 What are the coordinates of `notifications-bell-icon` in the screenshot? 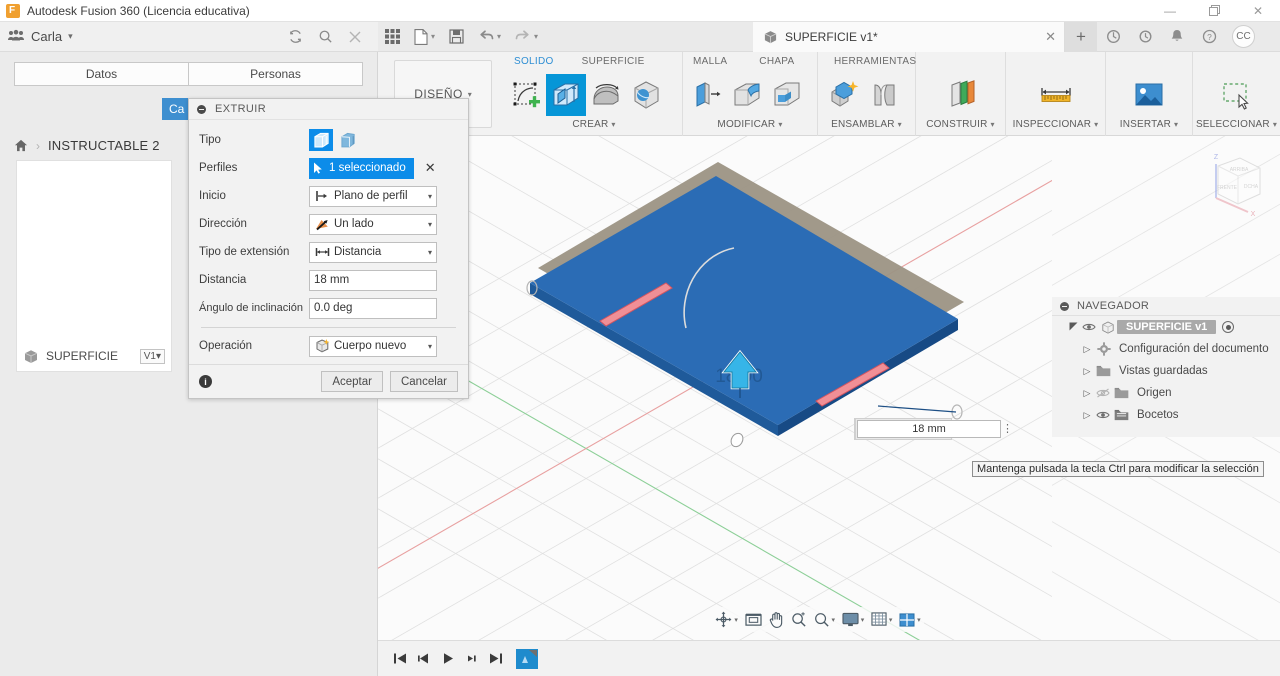 It's located at (1177, 37).